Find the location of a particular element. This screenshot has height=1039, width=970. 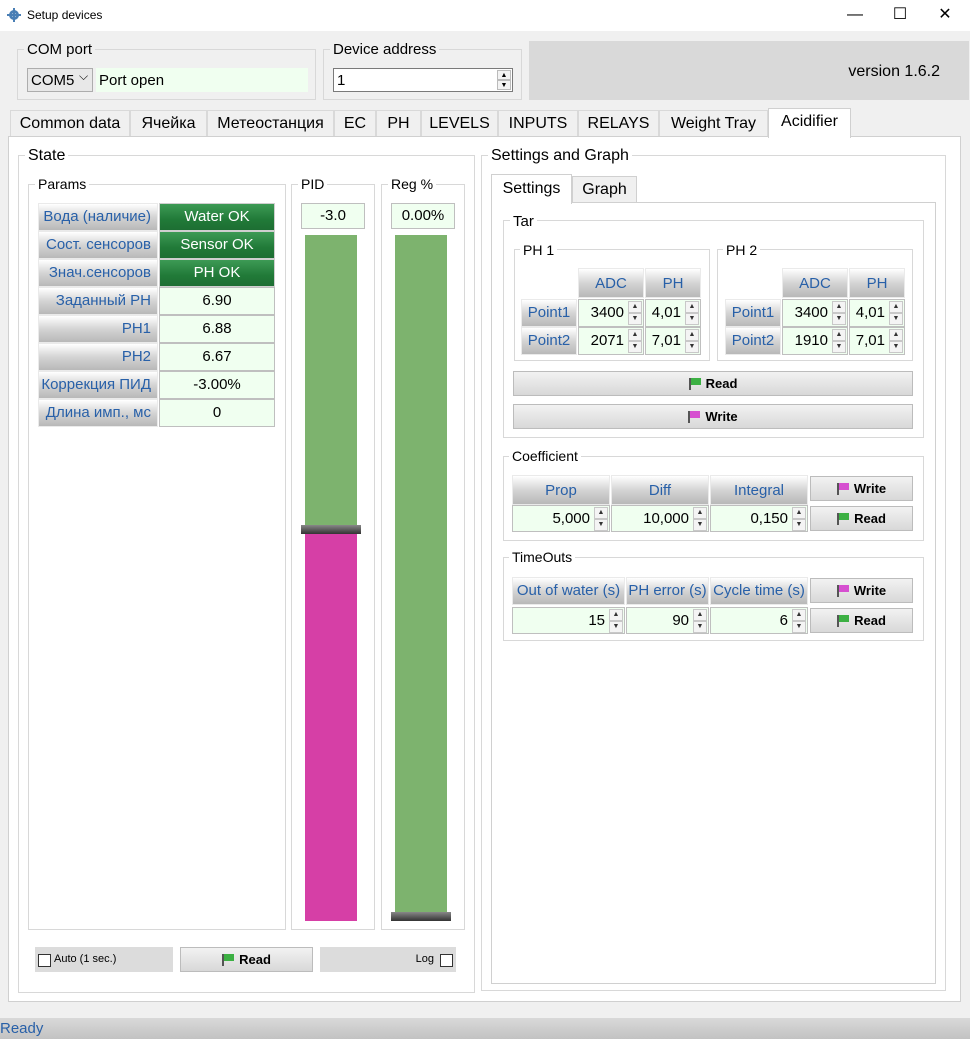

coef-integral-input: 0,150 ▲ ▼ is located at coordinates (759, 518).